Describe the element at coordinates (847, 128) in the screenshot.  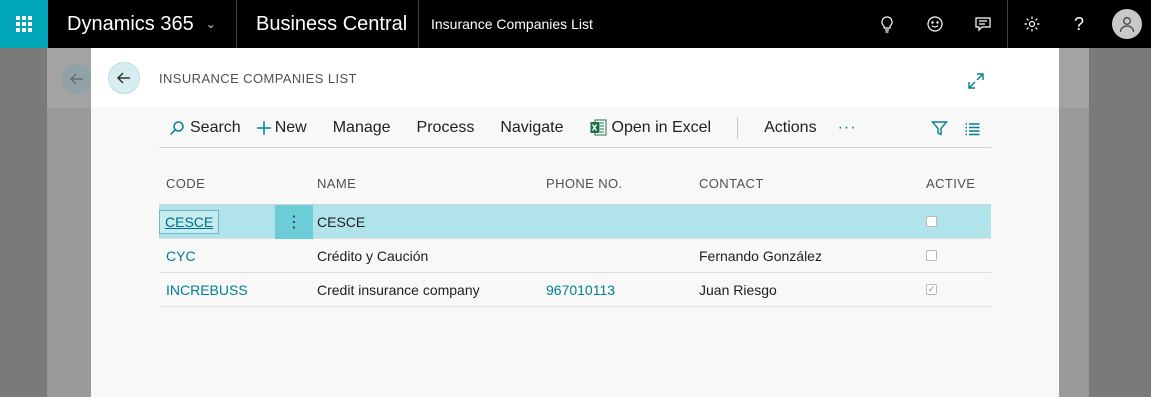
I see `more-options-icon: ···` at that location.